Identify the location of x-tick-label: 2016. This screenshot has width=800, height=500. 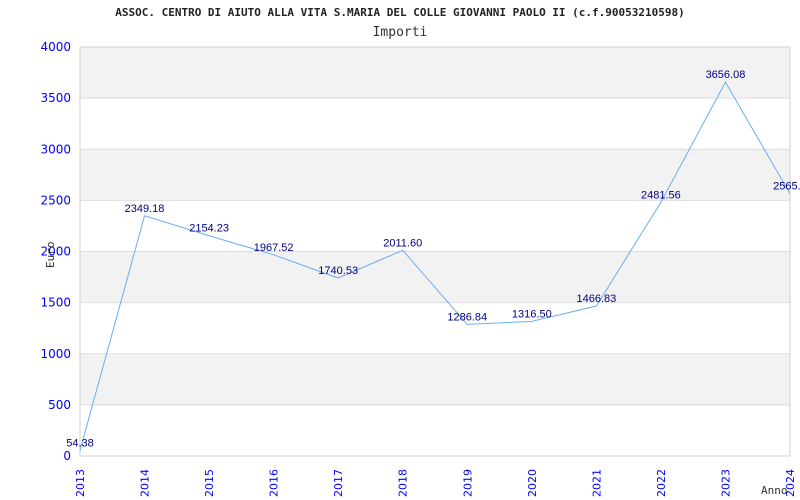
(274, 483).